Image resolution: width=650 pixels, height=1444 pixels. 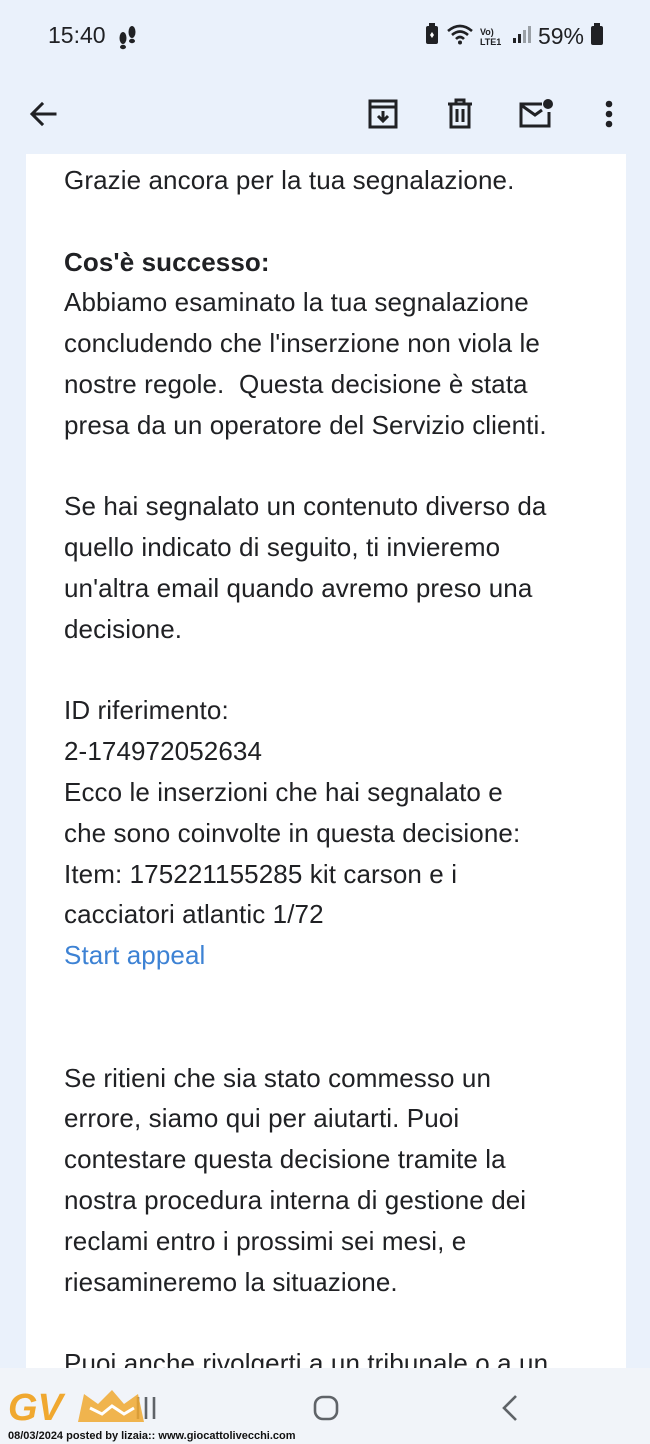 I want to click on reference-label: ID riferimento:, so click(x=146, y=710).